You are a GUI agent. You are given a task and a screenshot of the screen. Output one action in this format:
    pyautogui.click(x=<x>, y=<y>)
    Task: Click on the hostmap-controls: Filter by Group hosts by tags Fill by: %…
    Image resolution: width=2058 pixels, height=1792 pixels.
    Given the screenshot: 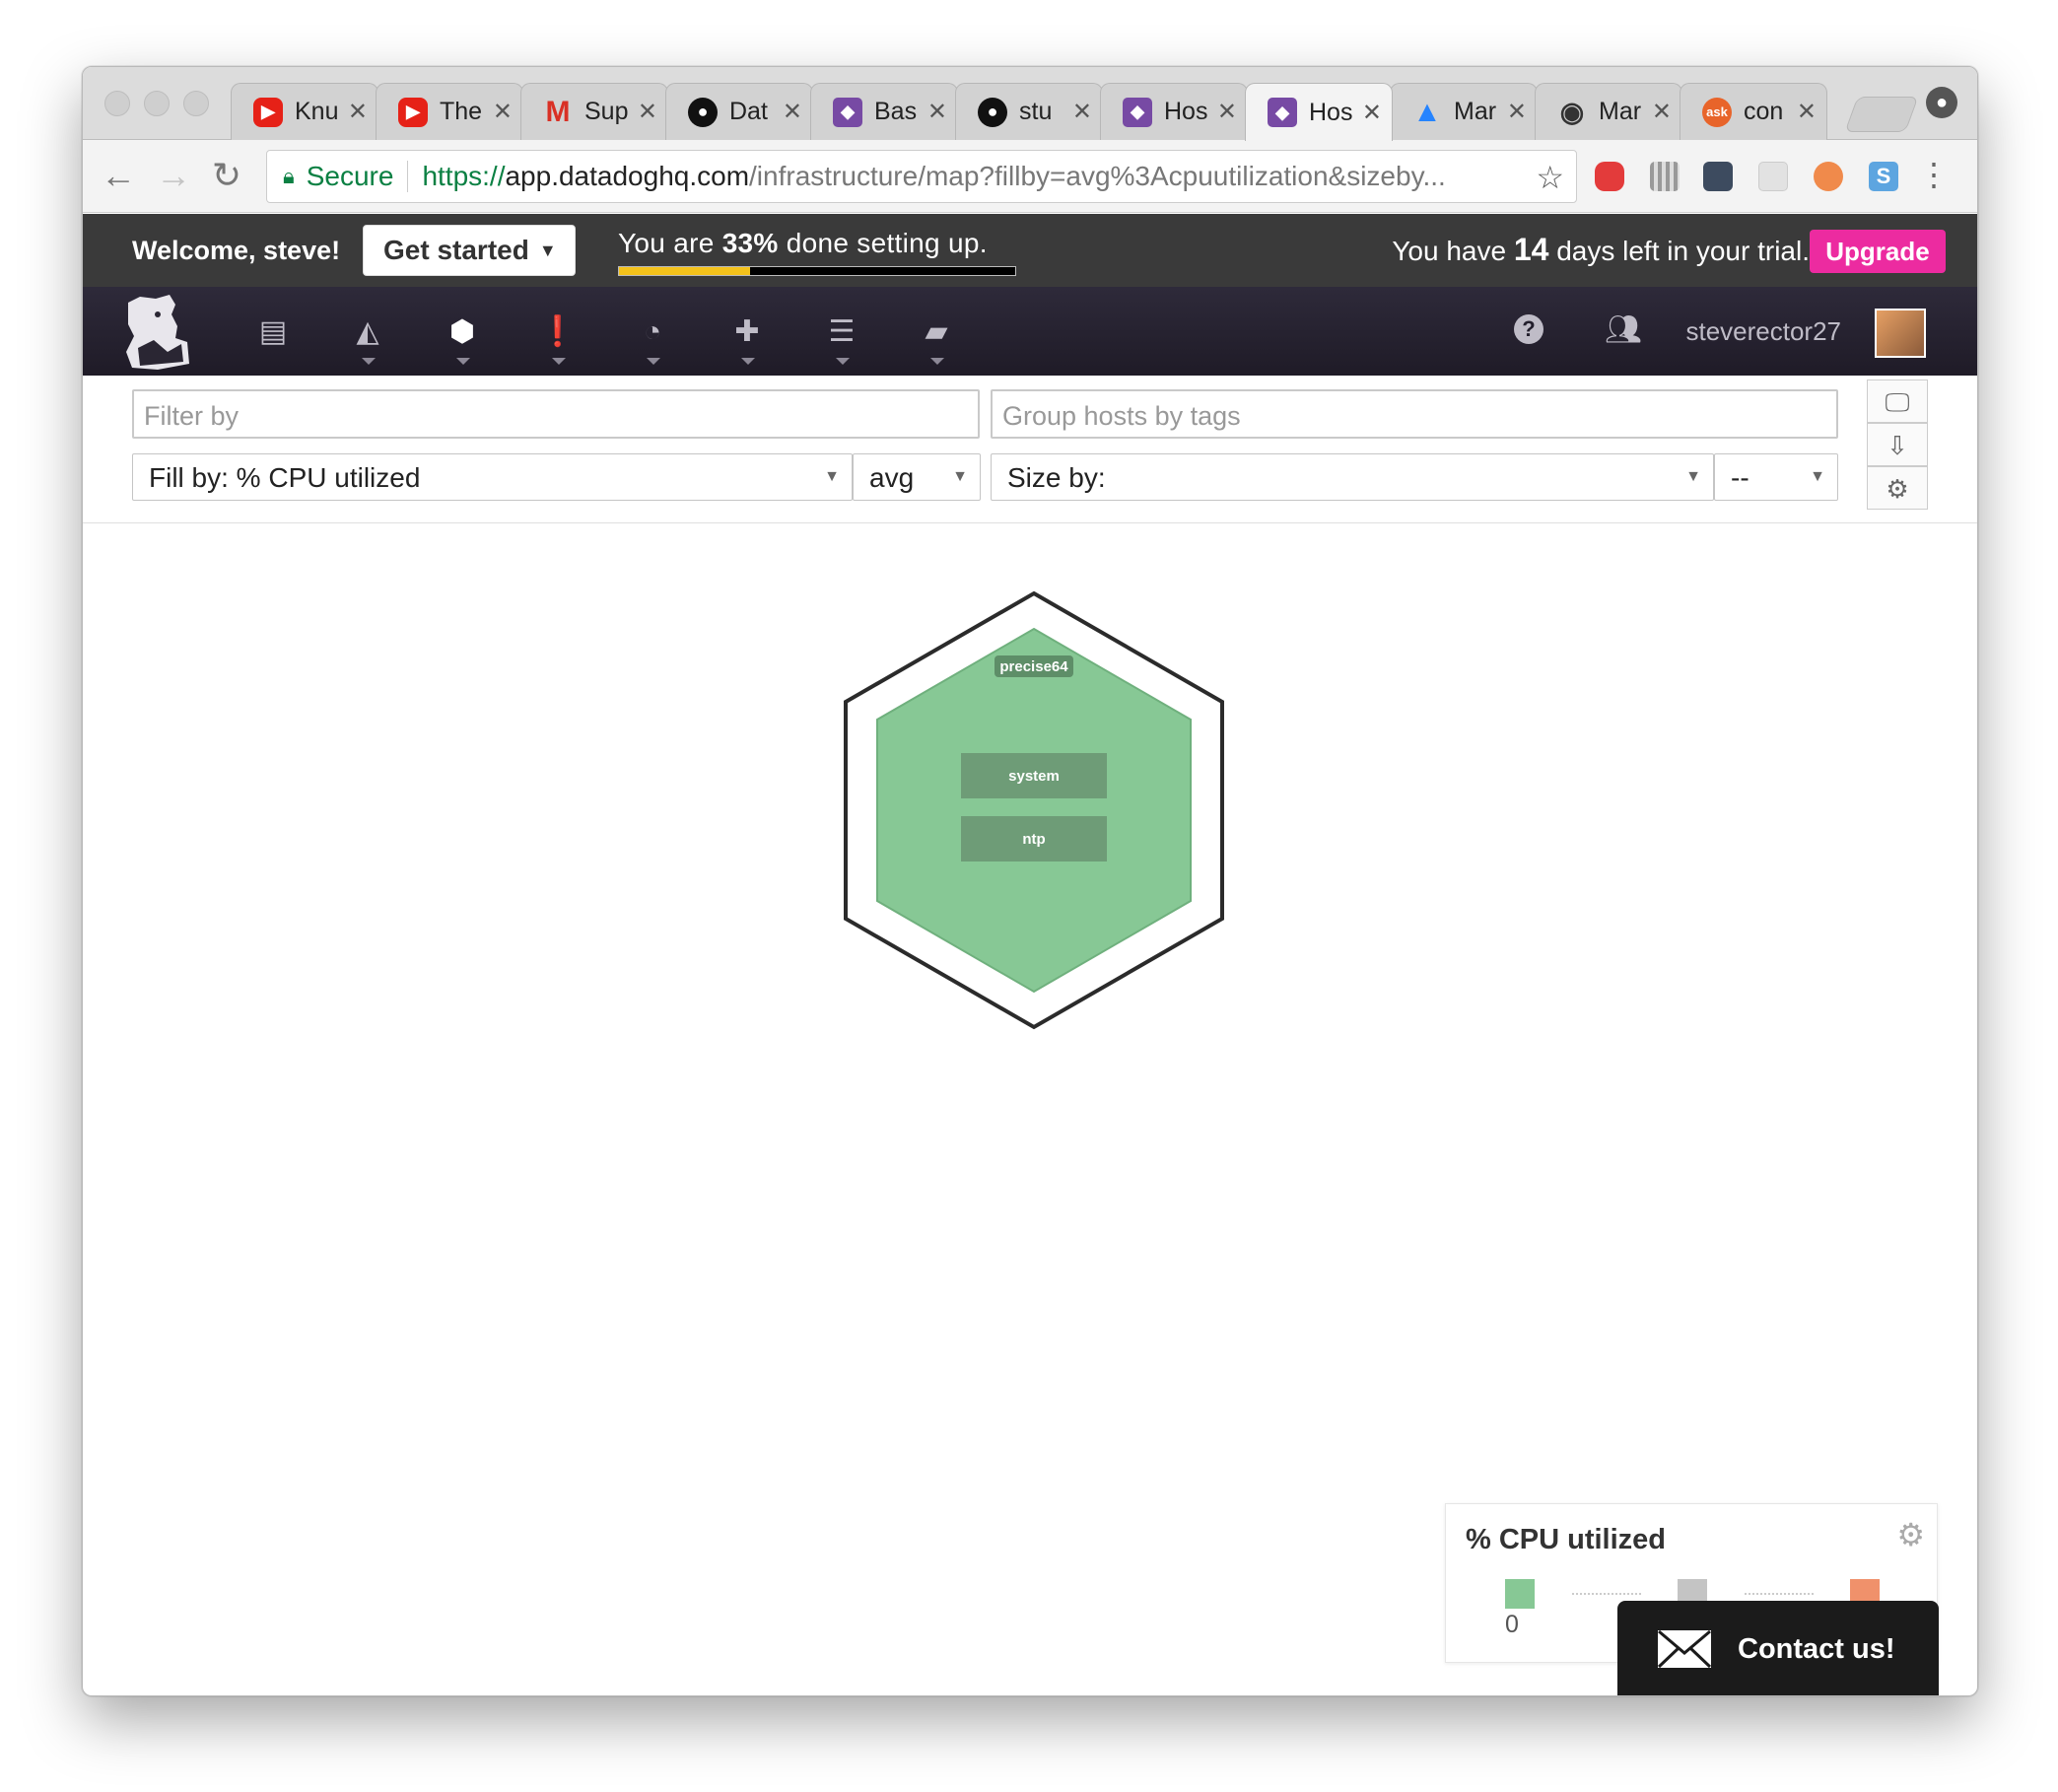 What is the action you would take?
    pyautogui.click(x=1030, y=449)
    